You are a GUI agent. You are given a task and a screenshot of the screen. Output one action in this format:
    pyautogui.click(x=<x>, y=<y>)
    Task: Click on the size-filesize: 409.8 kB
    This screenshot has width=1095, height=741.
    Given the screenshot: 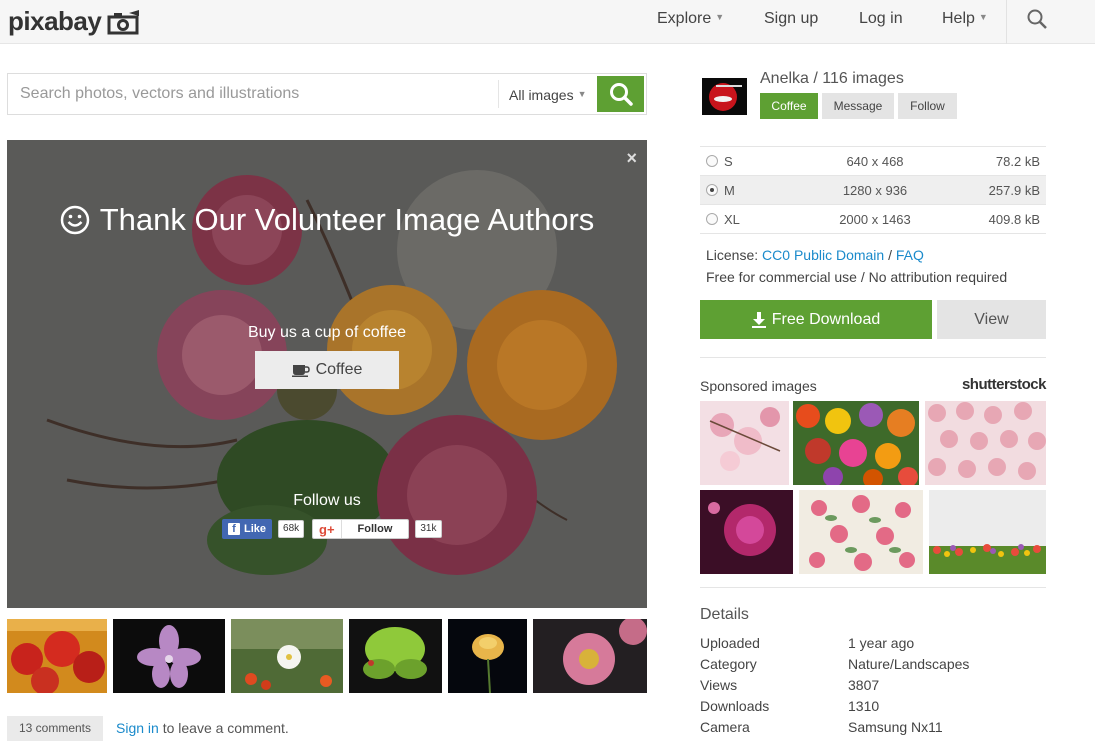 What is the action you would take?
    pyautogui.click(x=1014, y=219)
    